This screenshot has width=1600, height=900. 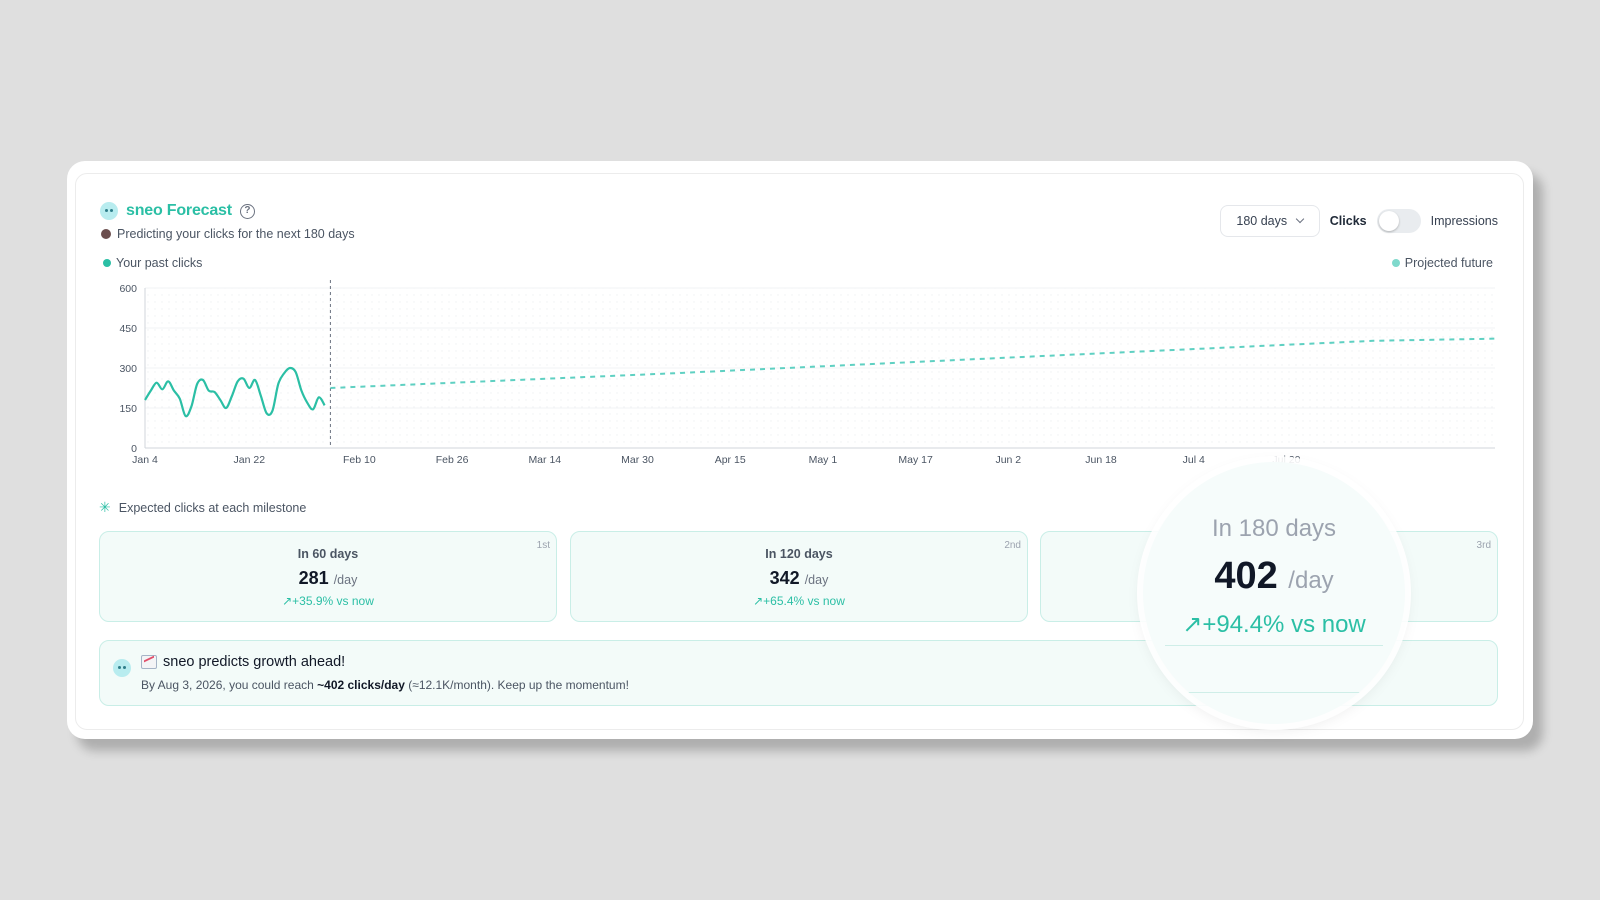 I want to click on sparkle-icon: ✳, so click(x=105, y=507).